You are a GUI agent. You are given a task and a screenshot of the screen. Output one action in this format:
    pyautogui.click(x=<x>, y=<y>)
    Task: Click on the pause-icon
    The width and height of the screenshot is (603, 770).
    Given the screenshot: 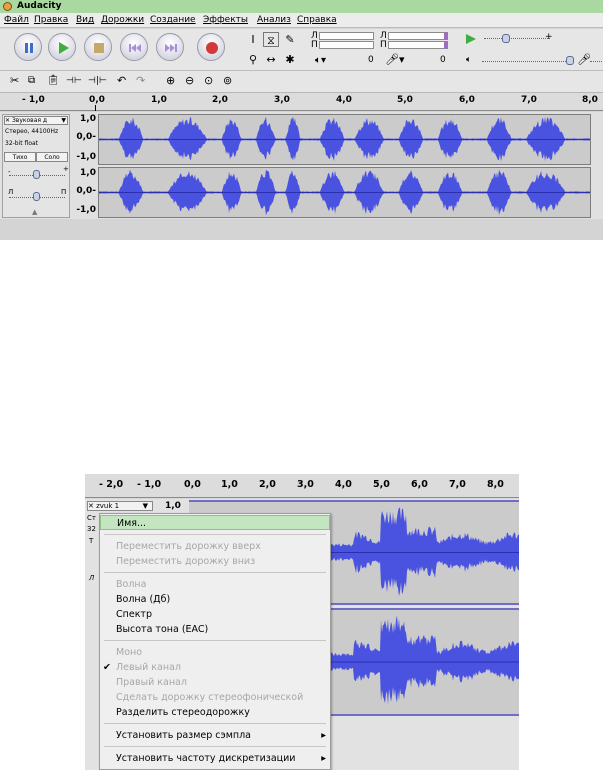 What is the action you would take?
    pyautogui.click(x=29, y=48)
    